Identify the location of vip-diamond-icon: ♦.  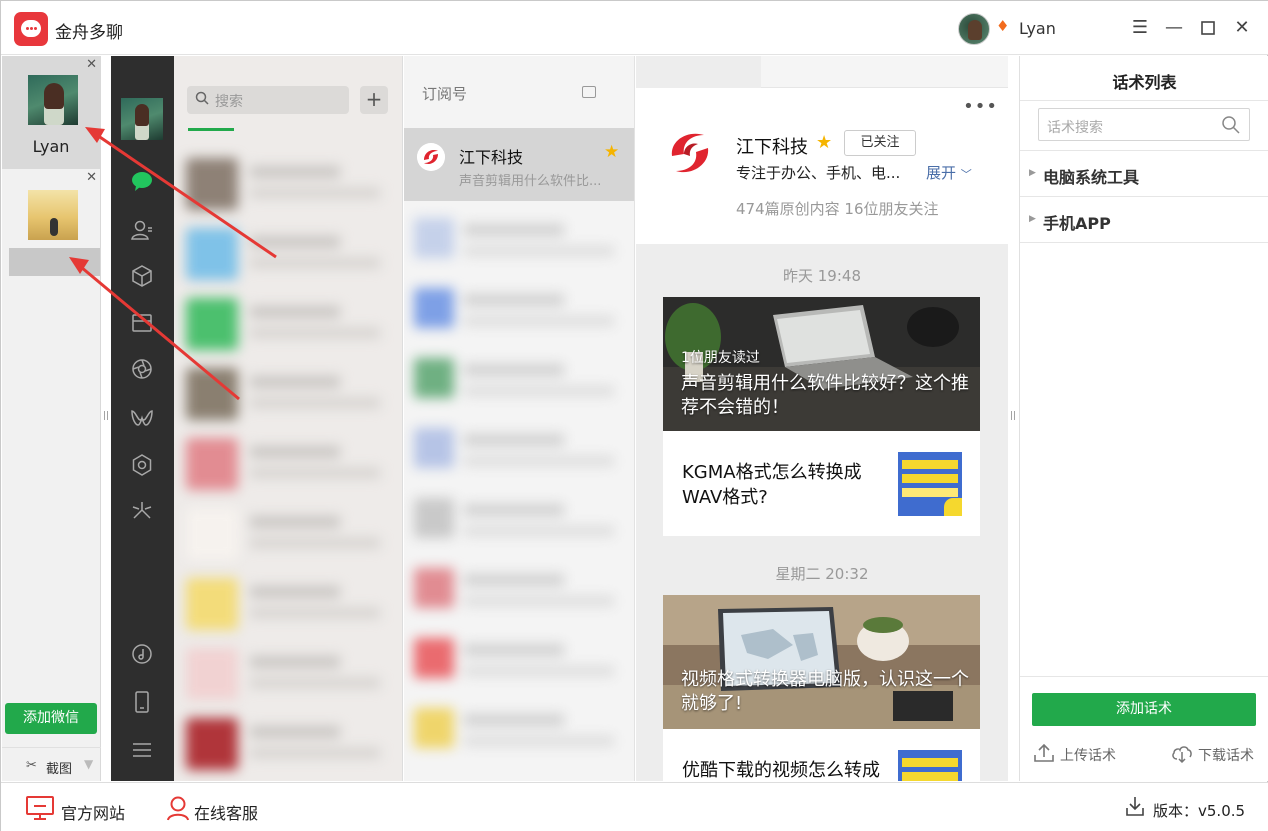
(1003, 26).